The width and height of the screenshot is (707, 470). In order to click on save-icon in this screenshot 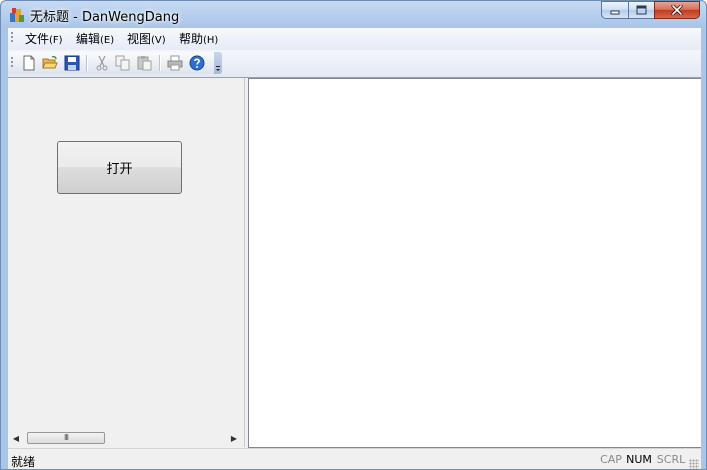, I will do `click(72, 63)`.